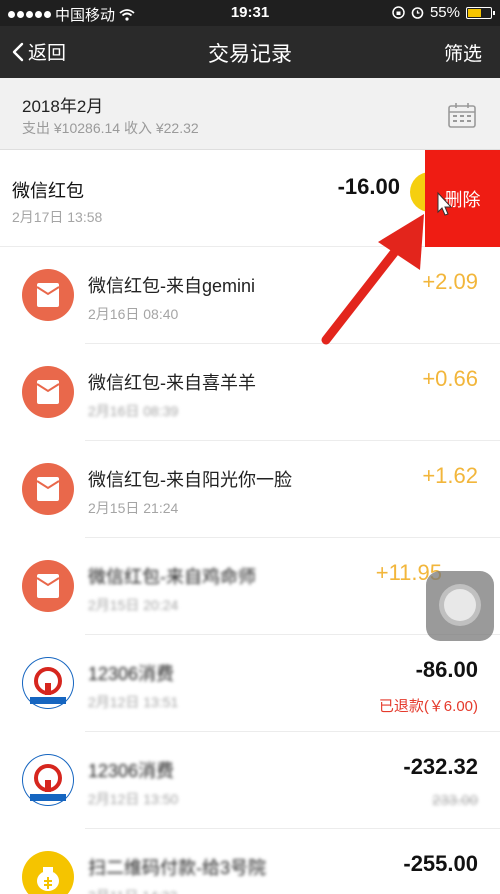 The image size is (500, 894). Describe the element at coordinates (480, 12) in the screenshot. I see `battery-icon` at that location.